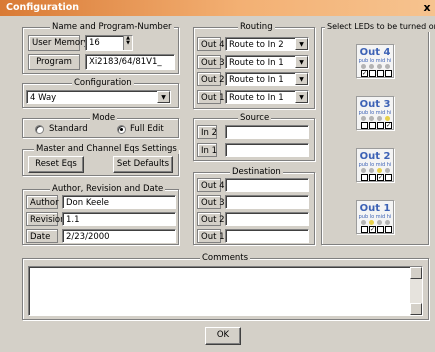  Describe the element at coordinates (54, 62) in the screenshot. I see `program-label: Program` at that location.